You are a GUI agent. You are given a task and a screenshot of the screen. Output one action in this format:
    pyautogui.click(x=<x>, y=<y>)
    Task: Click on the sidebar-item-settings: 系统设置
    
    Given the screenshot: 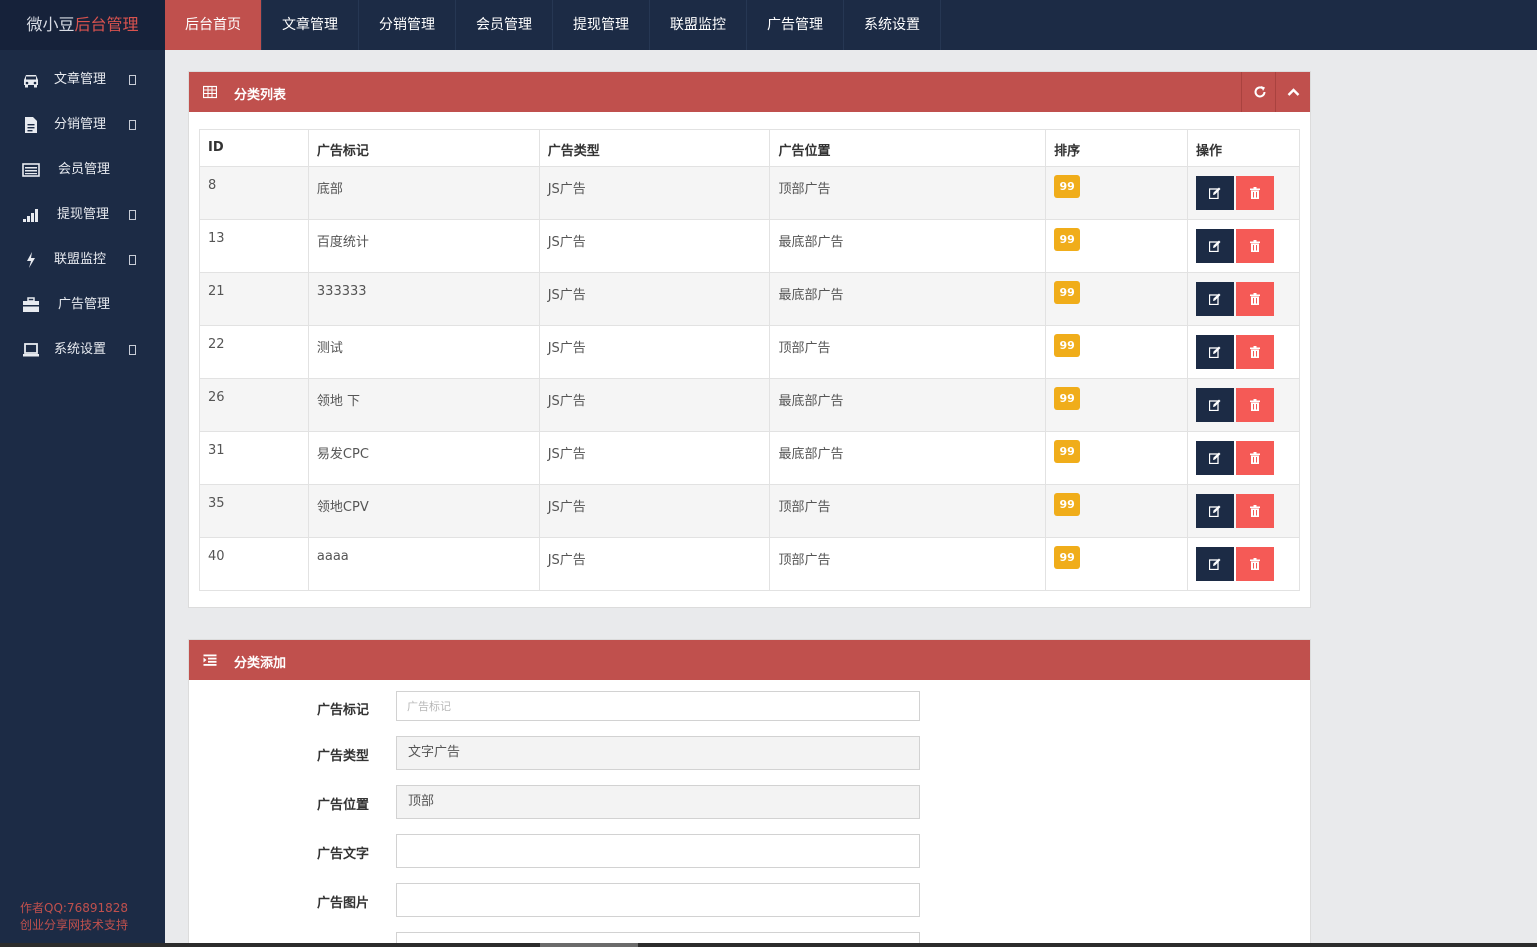 What is the action you would take?
    pyautogui.click(x=82, y=350)
    